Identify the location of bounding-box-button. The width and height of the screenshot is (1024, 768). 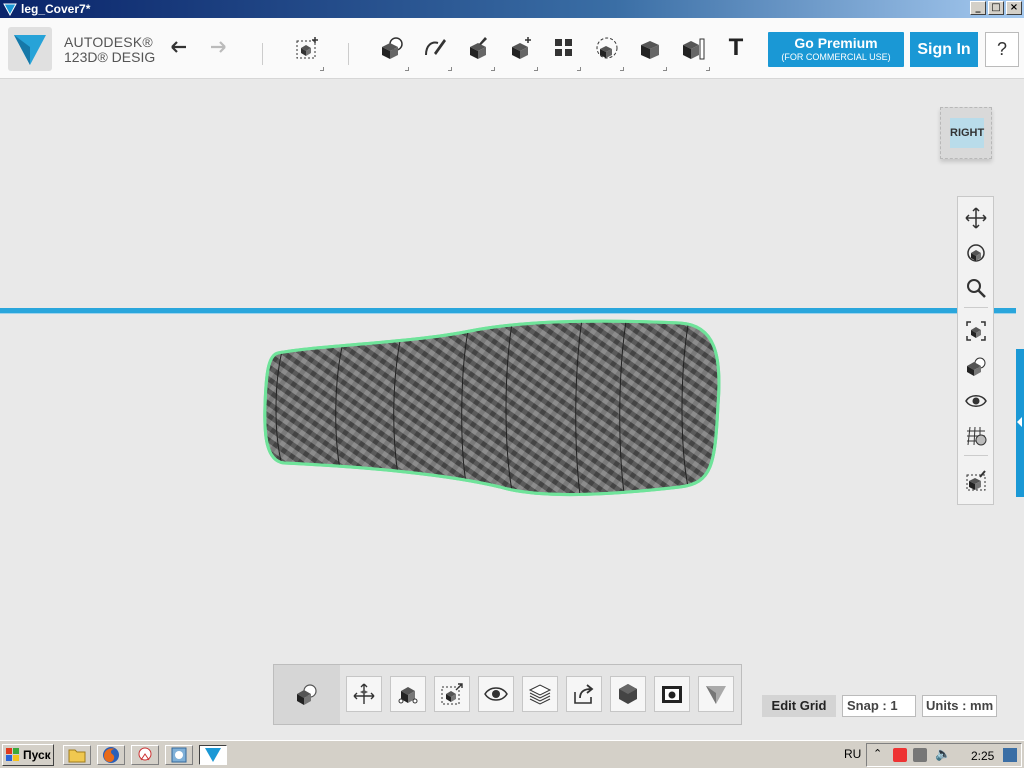
(452, 694).